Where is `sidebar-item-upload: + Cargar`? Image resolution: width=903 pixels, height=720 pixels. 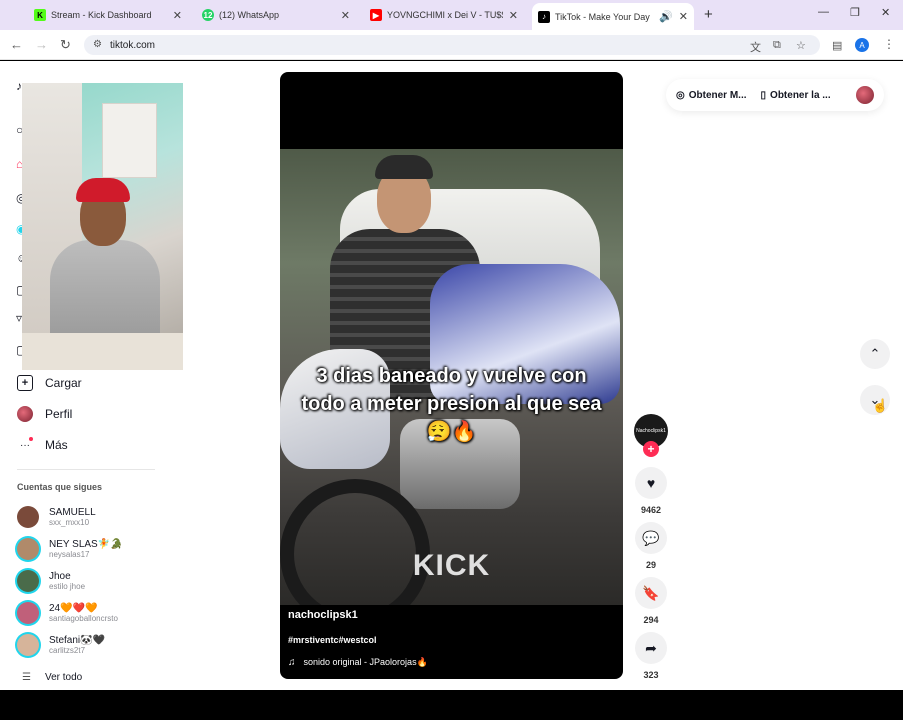
sidebar-item-upload: + Cargar is located at coordinates (49, 383).